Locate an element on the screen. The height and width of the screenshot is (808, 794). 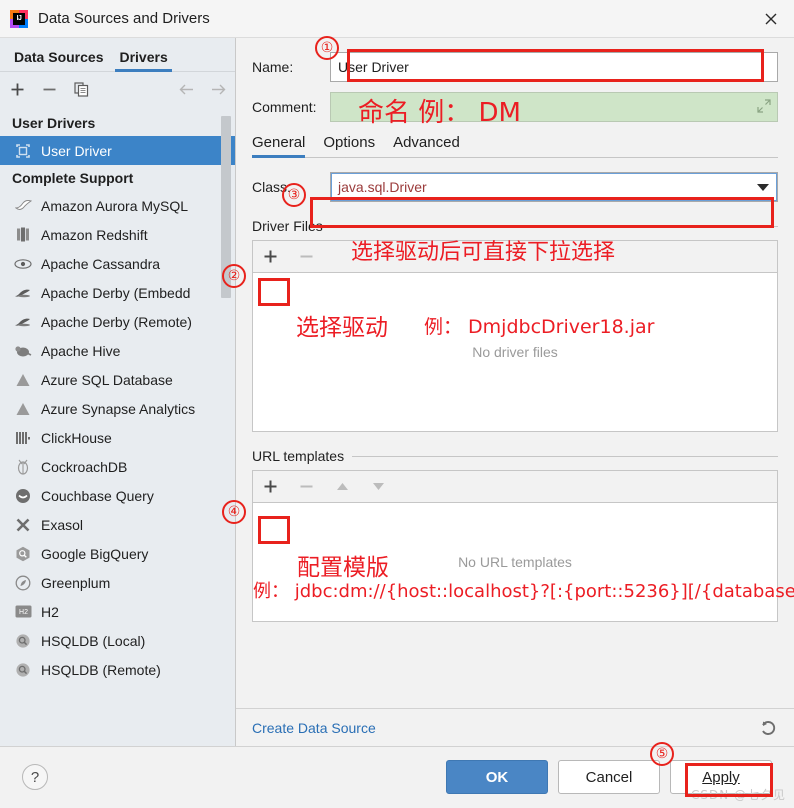
driver-files-section-header: Driver Files is located at coordinates (515, 226).